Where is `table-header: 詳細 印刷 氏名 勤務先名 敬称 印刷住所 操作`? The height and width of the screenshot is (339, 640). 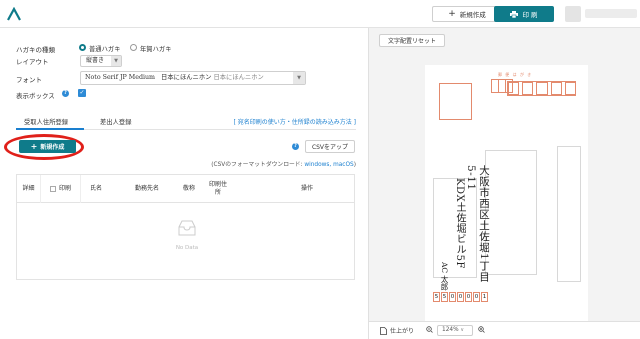
table-header: 詳細 印刷 氏名 勤務先名 敬称 印刷住所 操作 is located at coordinates (185, 189).